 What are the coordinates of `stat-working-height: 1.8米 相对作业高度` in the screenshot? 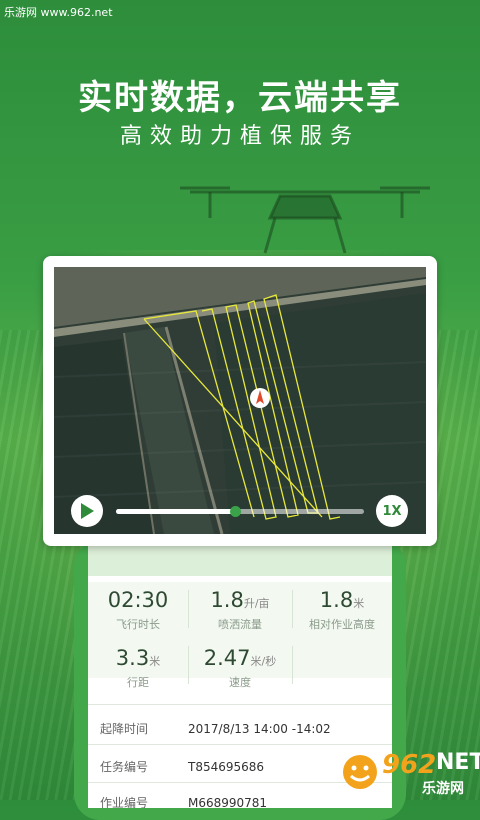 It's located at (342, 609).